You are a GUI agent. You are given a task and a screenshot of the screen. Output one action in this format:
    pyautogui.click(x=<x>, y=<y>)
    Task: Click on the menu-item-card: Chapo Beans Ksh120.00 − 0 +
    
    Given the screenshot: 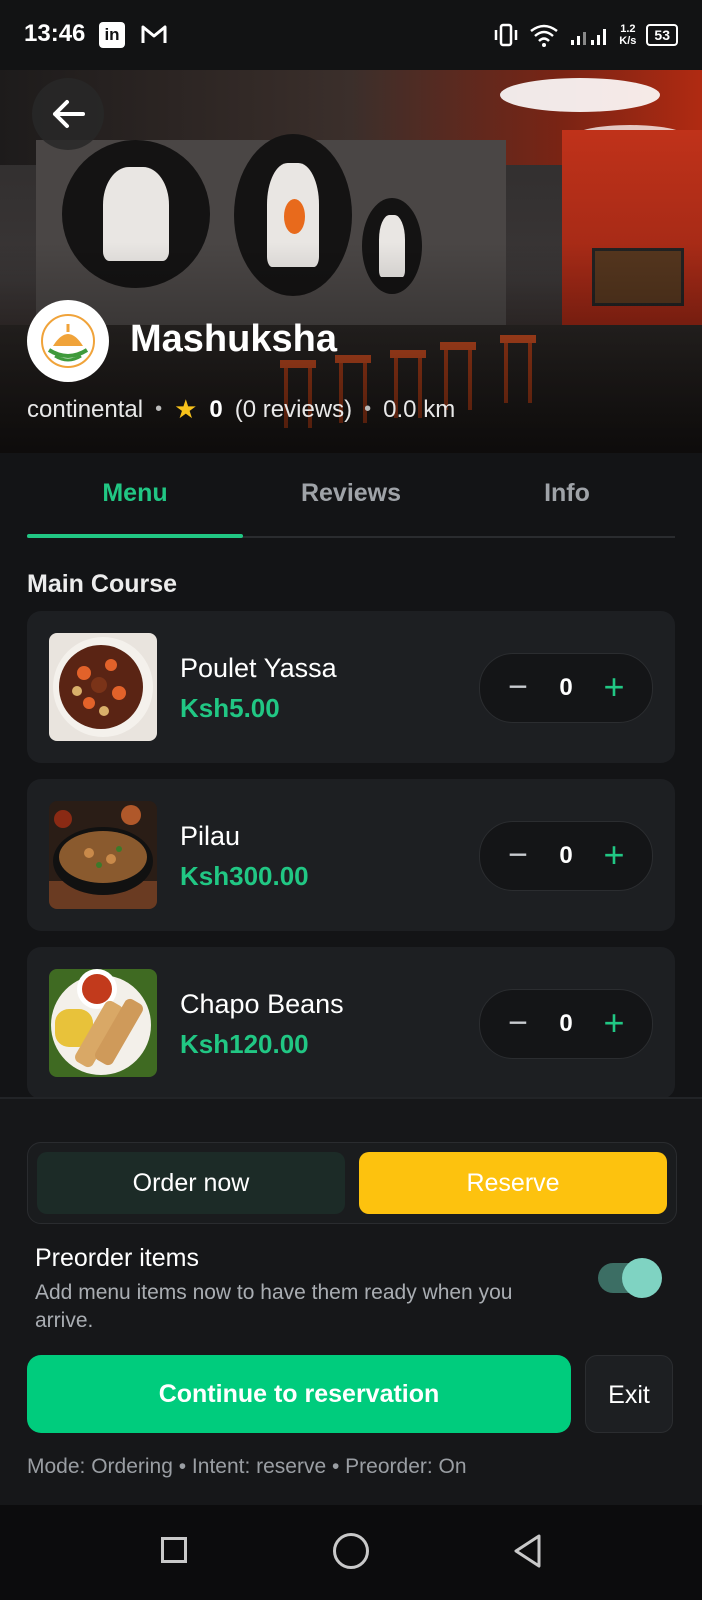 What is the action you would take?
    pyautogui.click(x=351, y=1023)
    